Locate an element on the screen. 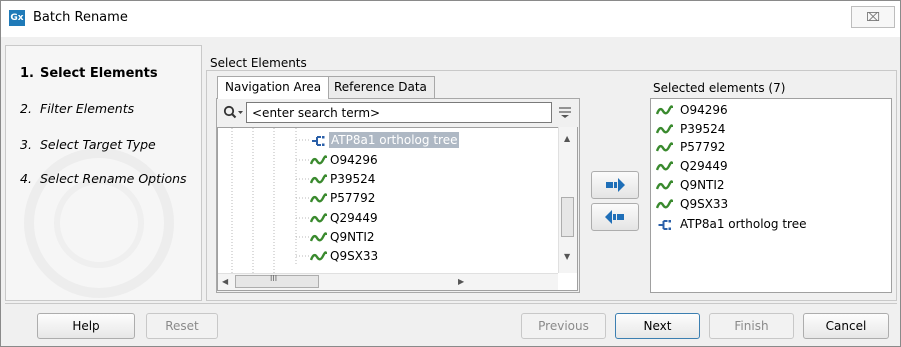 The image size is (901, 347). step-select-elements: 1. Select Elements is located at coordinates (89, 73).